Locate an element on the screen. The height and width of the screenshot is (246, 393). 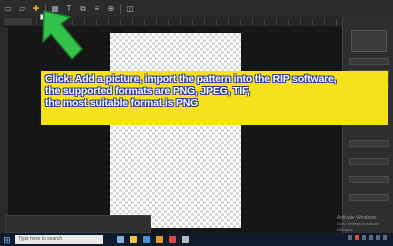
watermark-subtitle: Go to Settings to activate Windows. is located at coordinates (358, 227).